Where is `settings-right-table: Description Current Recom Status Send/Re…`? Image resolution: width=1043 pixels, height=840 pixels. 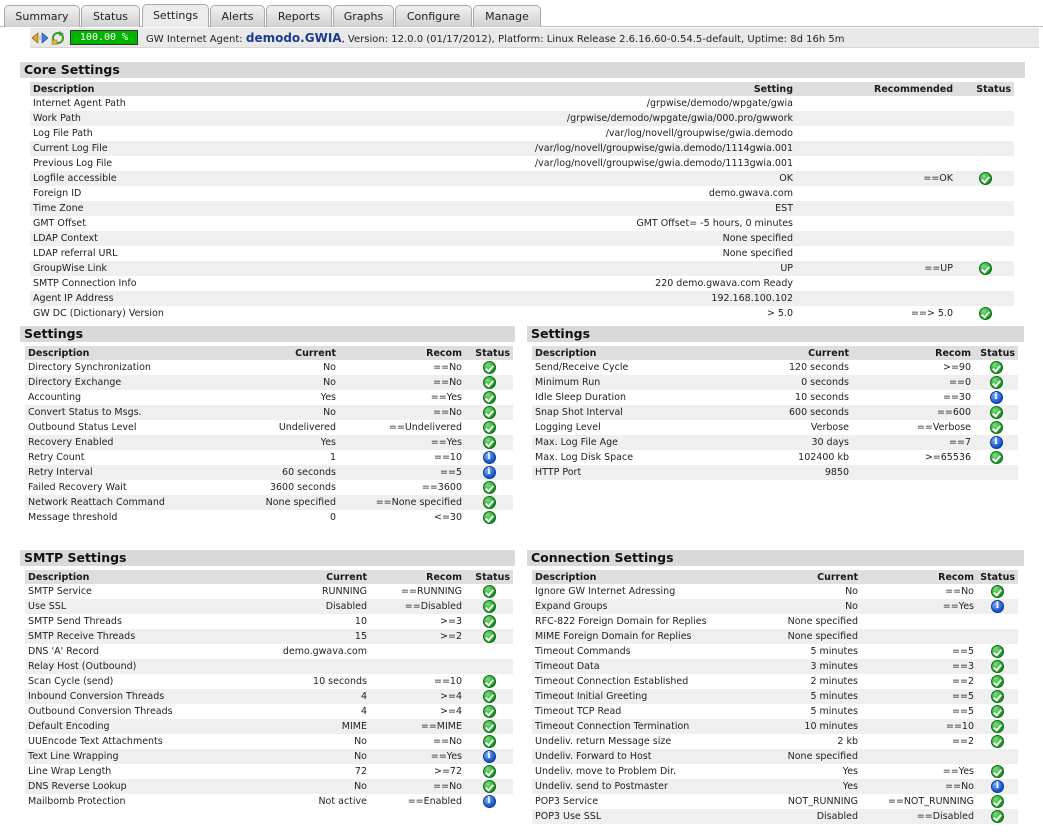 settings-right-table: Description Current Recom Status Send/Re… is located at coordinates (775, 413).